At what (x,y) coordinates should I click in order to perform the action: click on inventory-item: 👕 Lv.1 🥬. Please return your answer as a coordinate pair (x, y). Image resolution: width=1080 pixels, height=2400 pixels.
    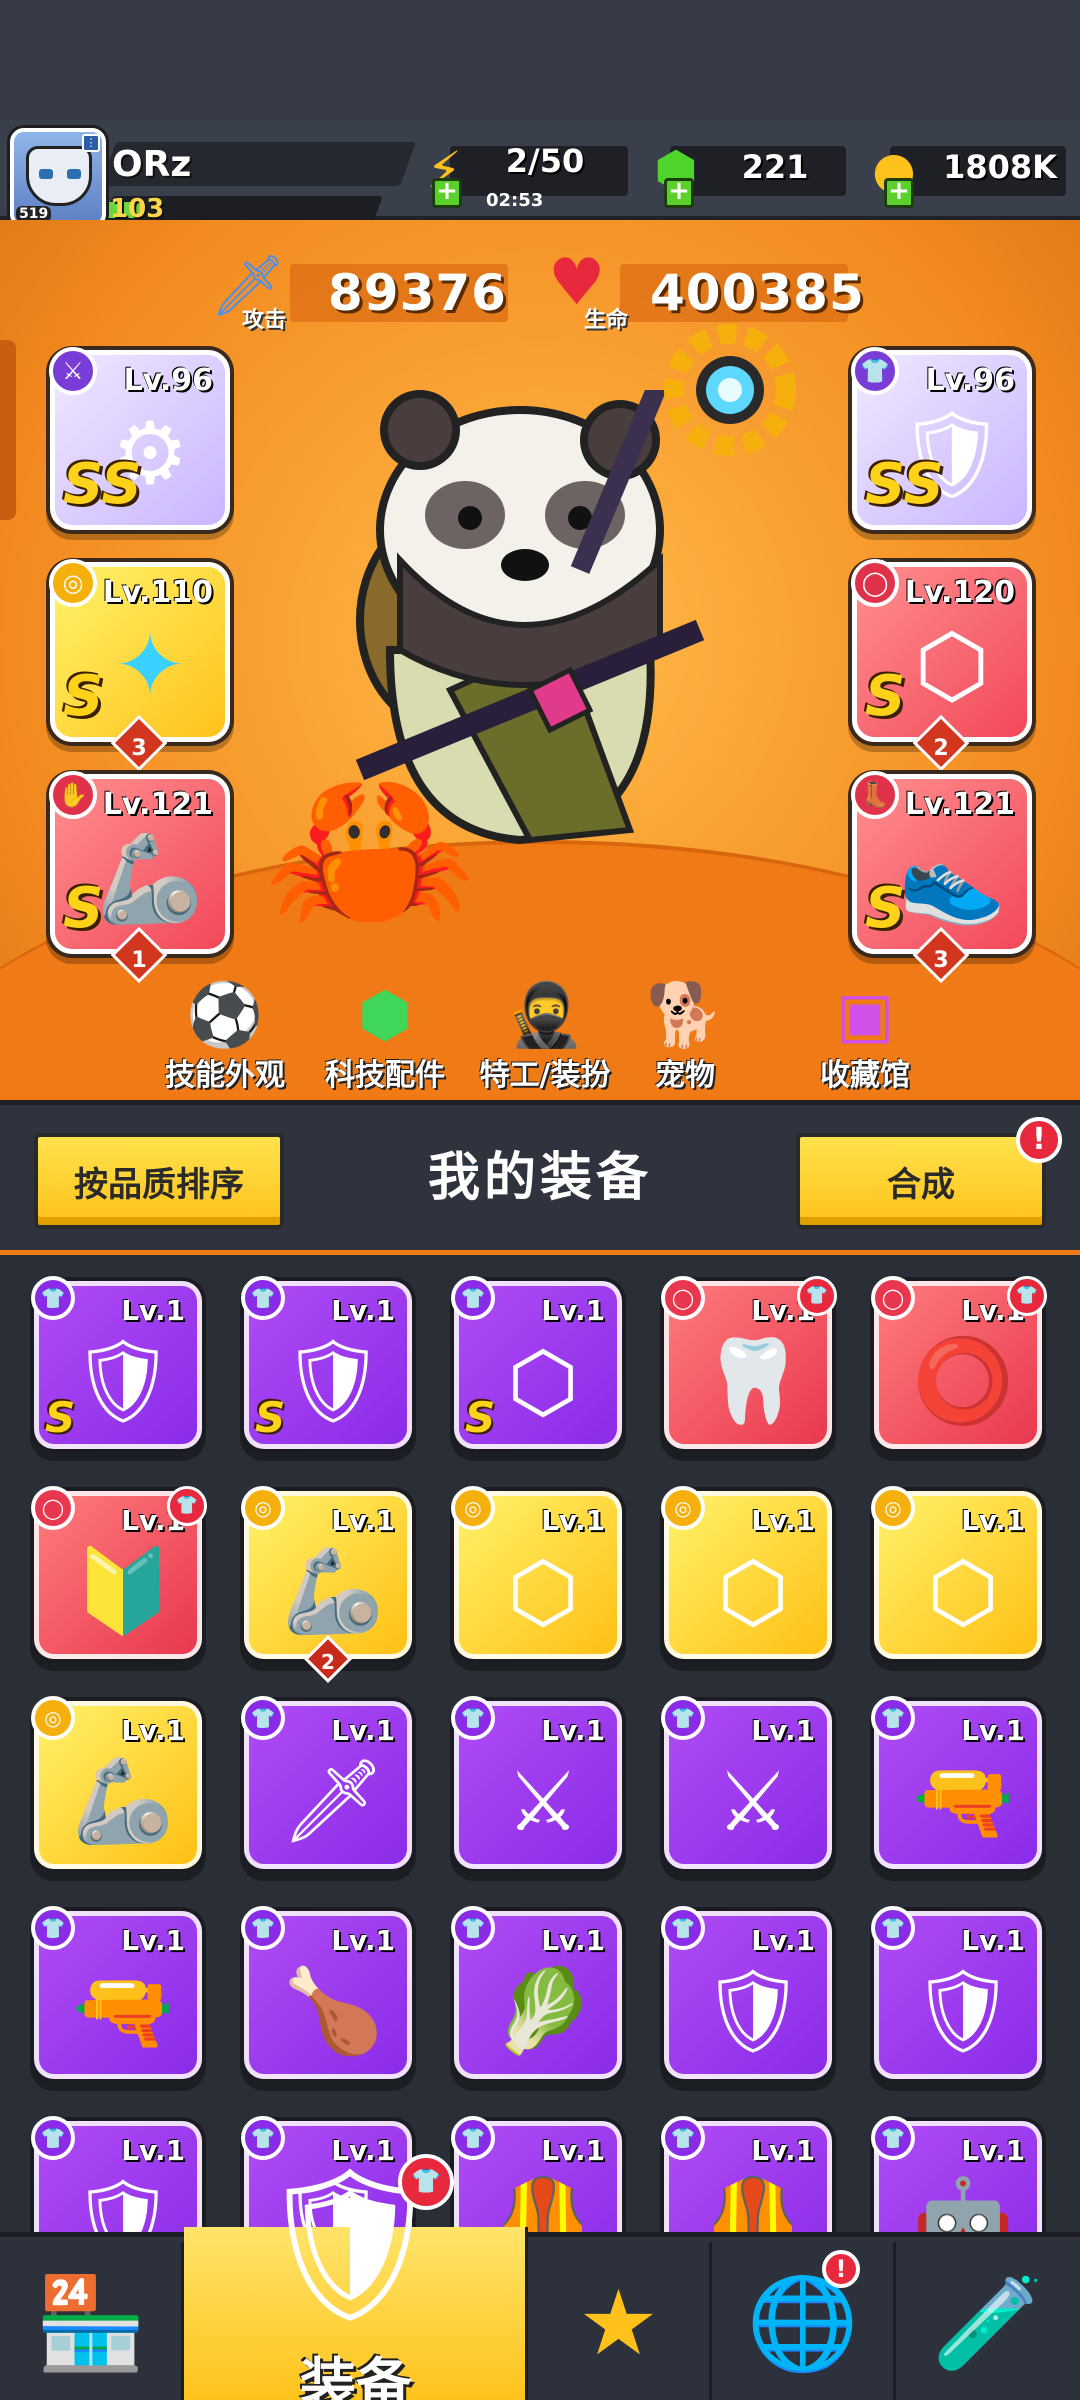
    Looking at the image, I should click on (536, 1992).